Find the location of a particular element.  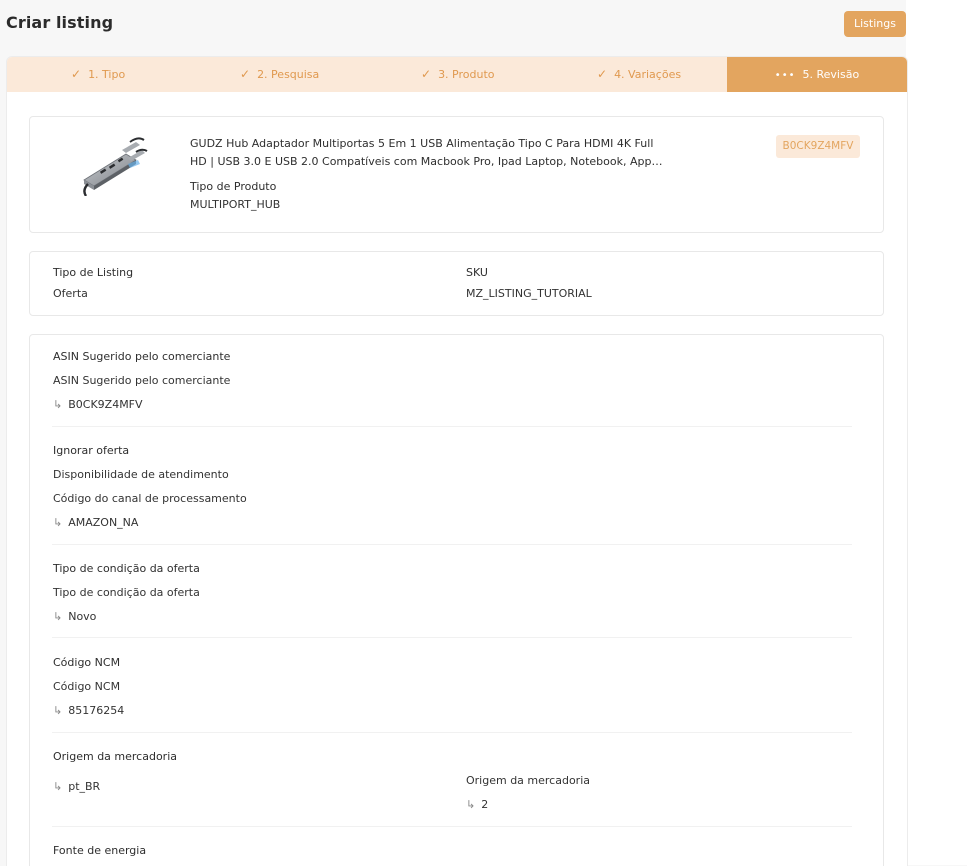

condition-field-label: Tipo de condição da oferta is located at coordinates (126, 592).